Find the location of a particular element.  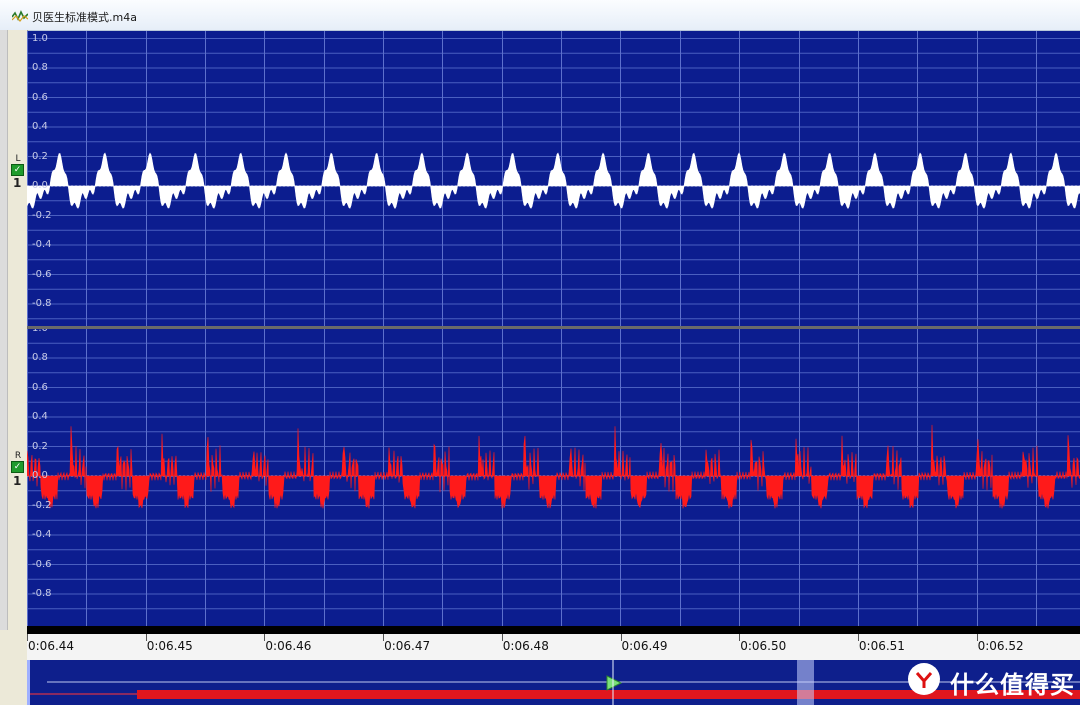

watermark-logo: 什么值得买 is located at coordinates (992, 681).